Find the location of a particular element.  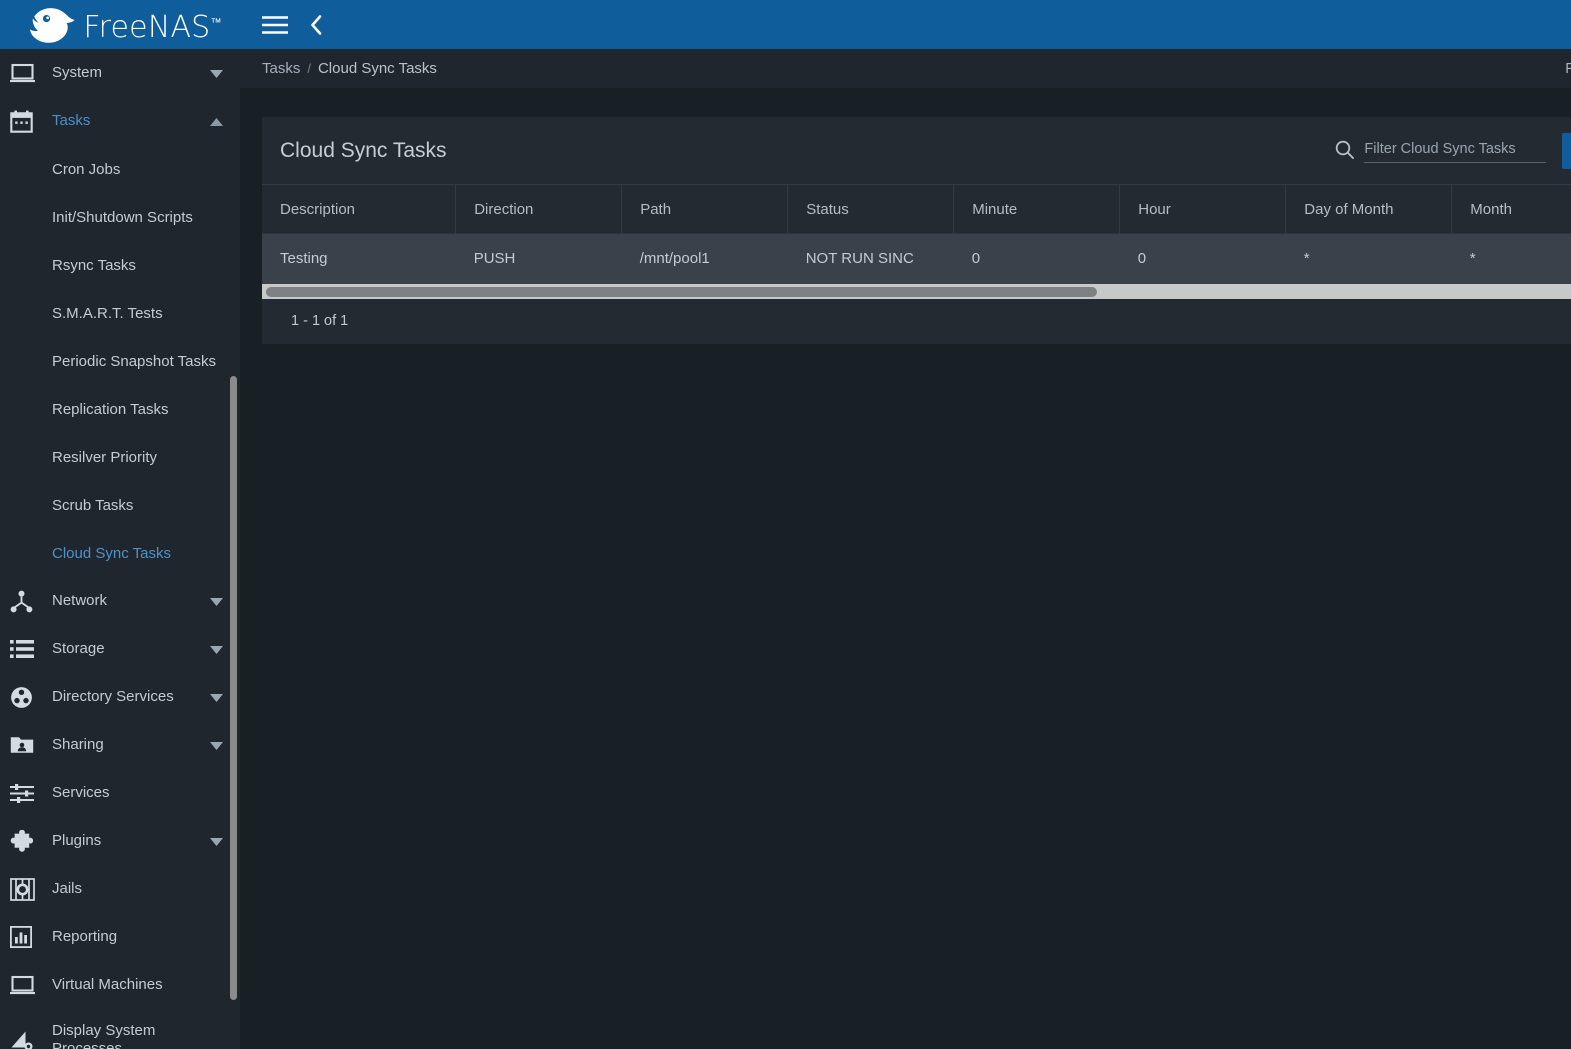

sidebar-item-reporting: Reporting is located at coordinates (120, 937).